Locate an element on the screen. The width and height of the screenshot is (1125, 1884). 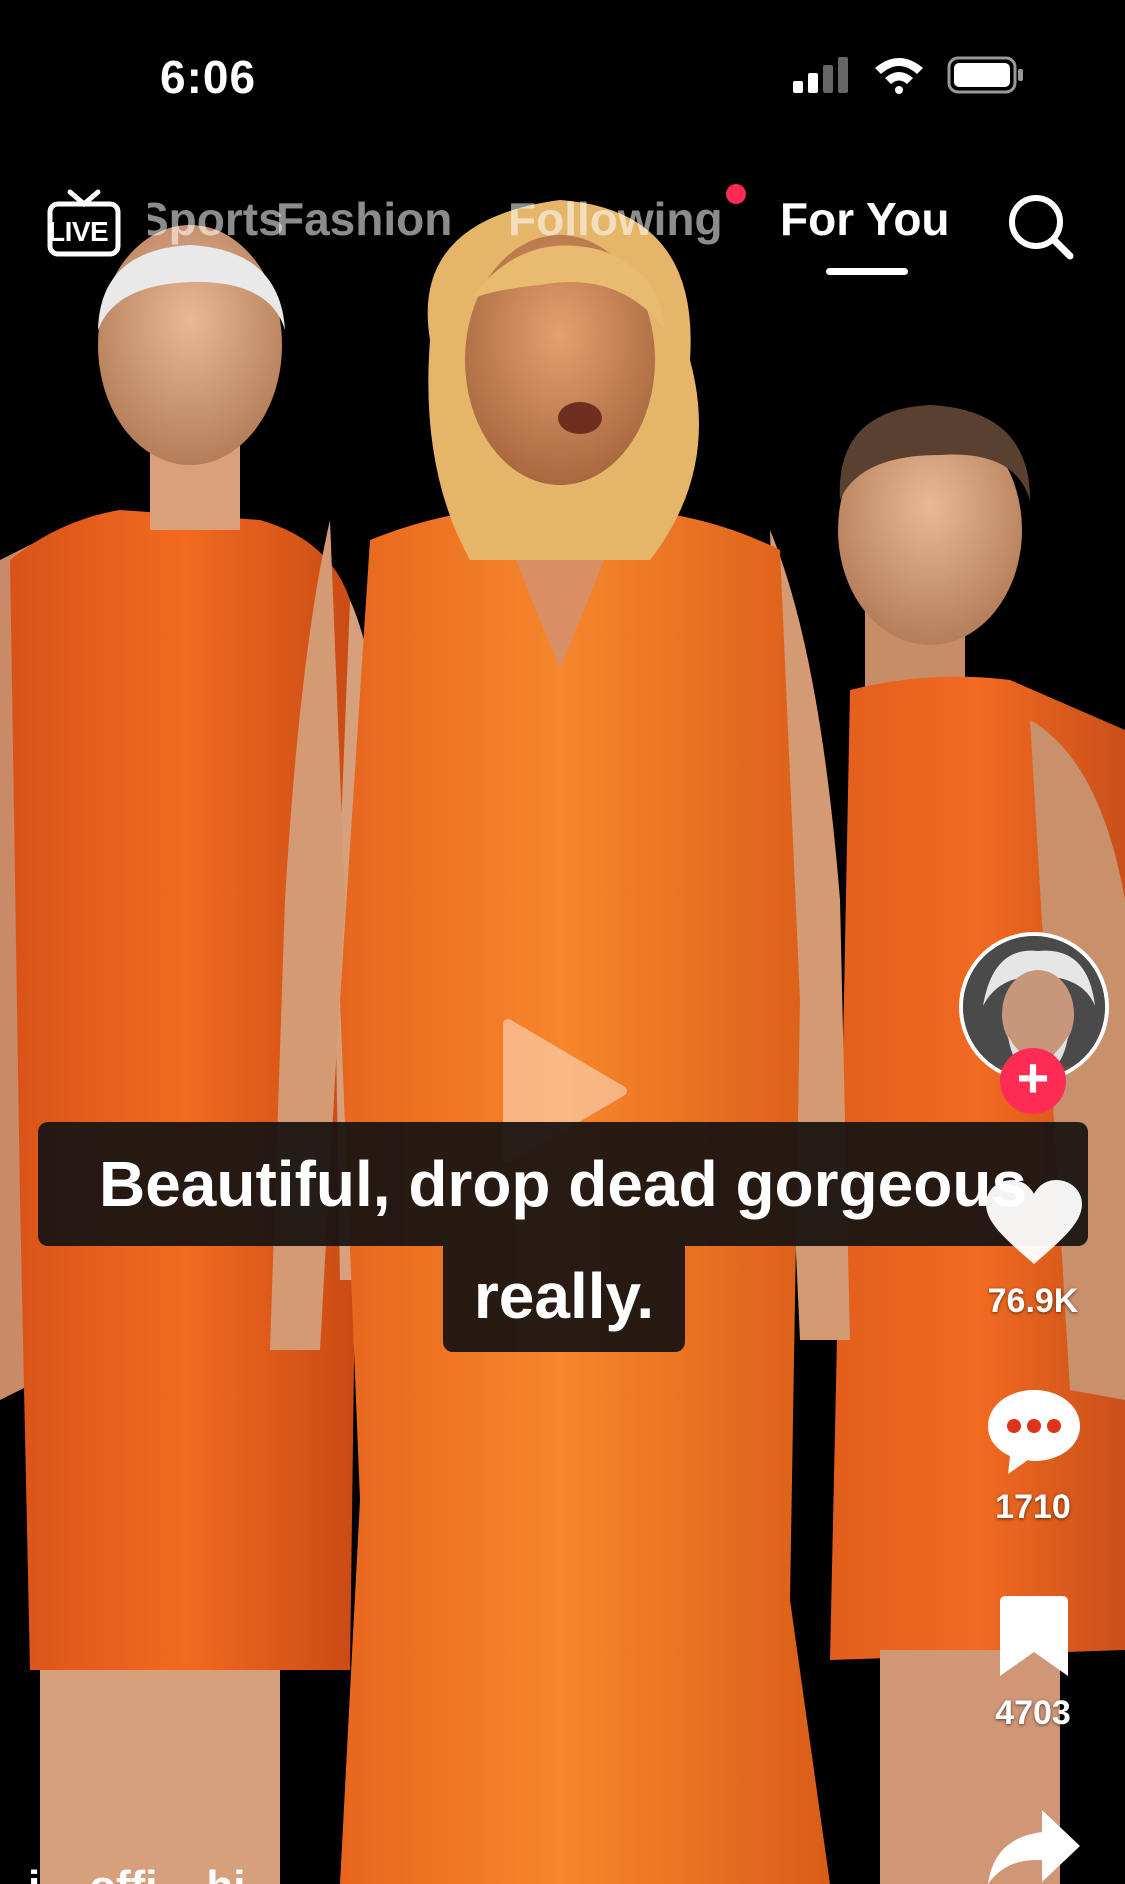
wifi-icon is located at coordinates (899, 76).